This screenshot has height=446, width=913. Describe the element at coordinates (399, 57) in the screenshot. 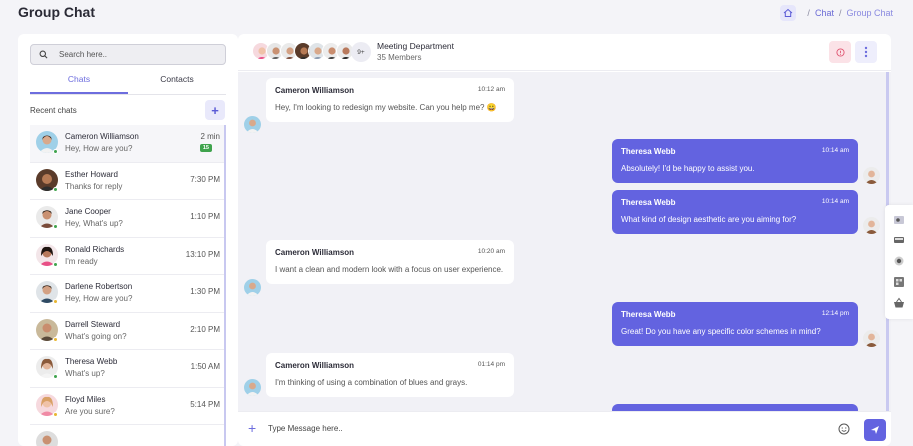

I see `group-member-count: 35 Members` at that location.